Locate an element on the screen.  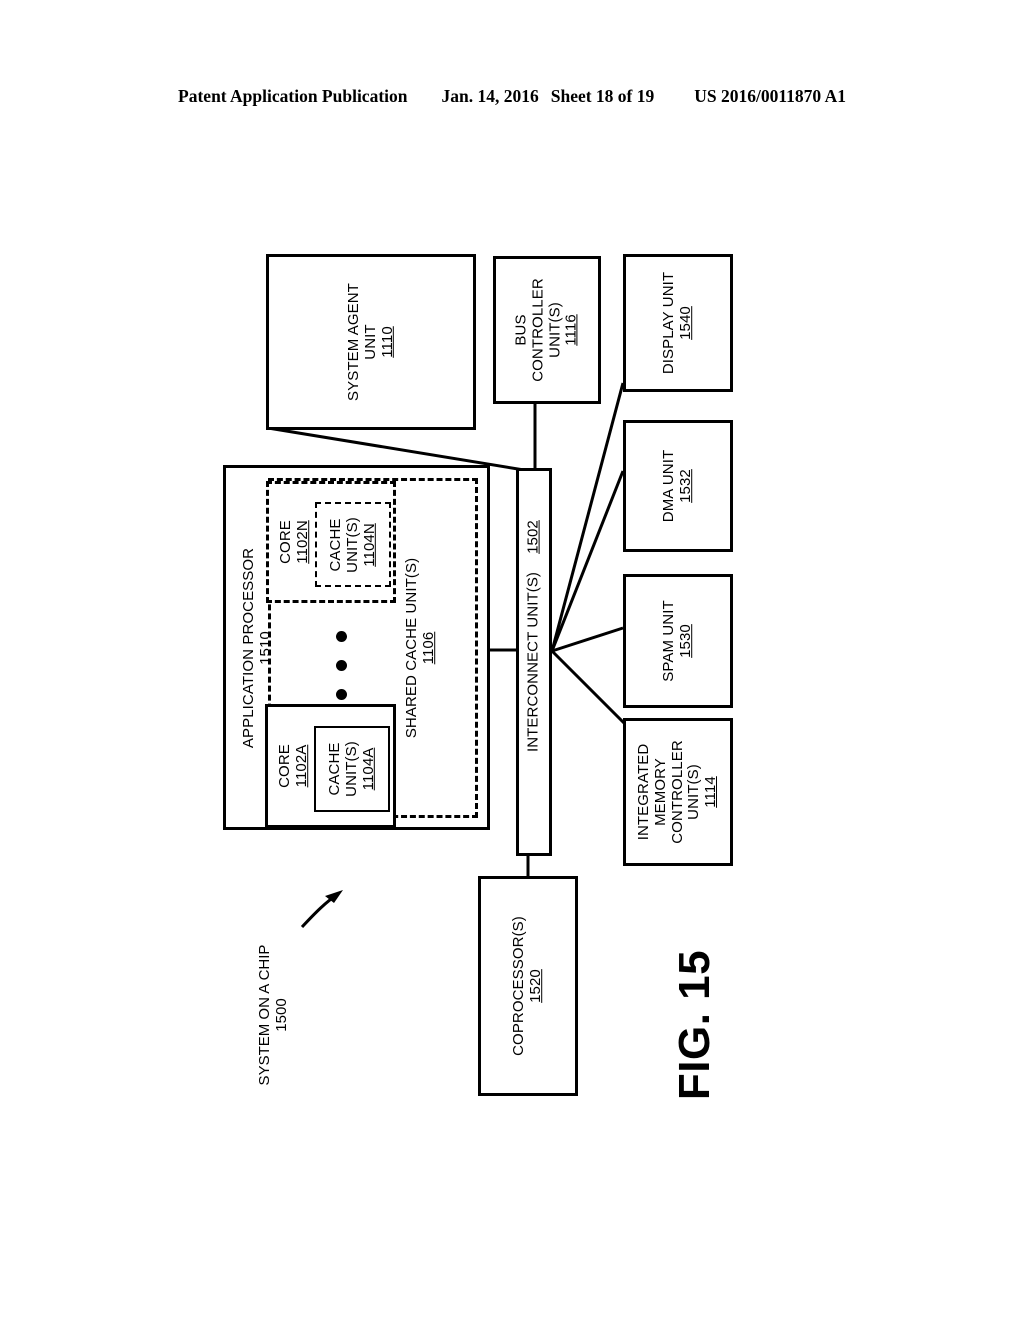
figure-caption: FIG. 15 is located at coordinates (695, 1025).